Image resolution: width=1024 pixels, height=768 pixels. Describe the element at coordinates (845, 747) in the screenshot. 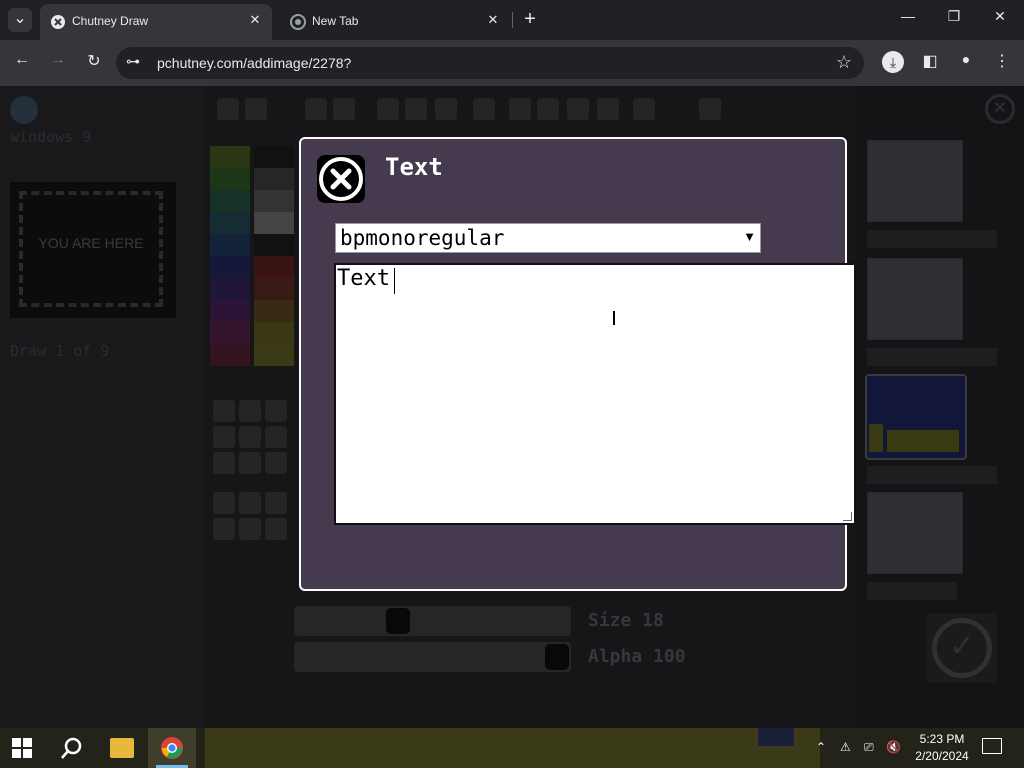

I see `network-status-icon: ⚠` at that location.